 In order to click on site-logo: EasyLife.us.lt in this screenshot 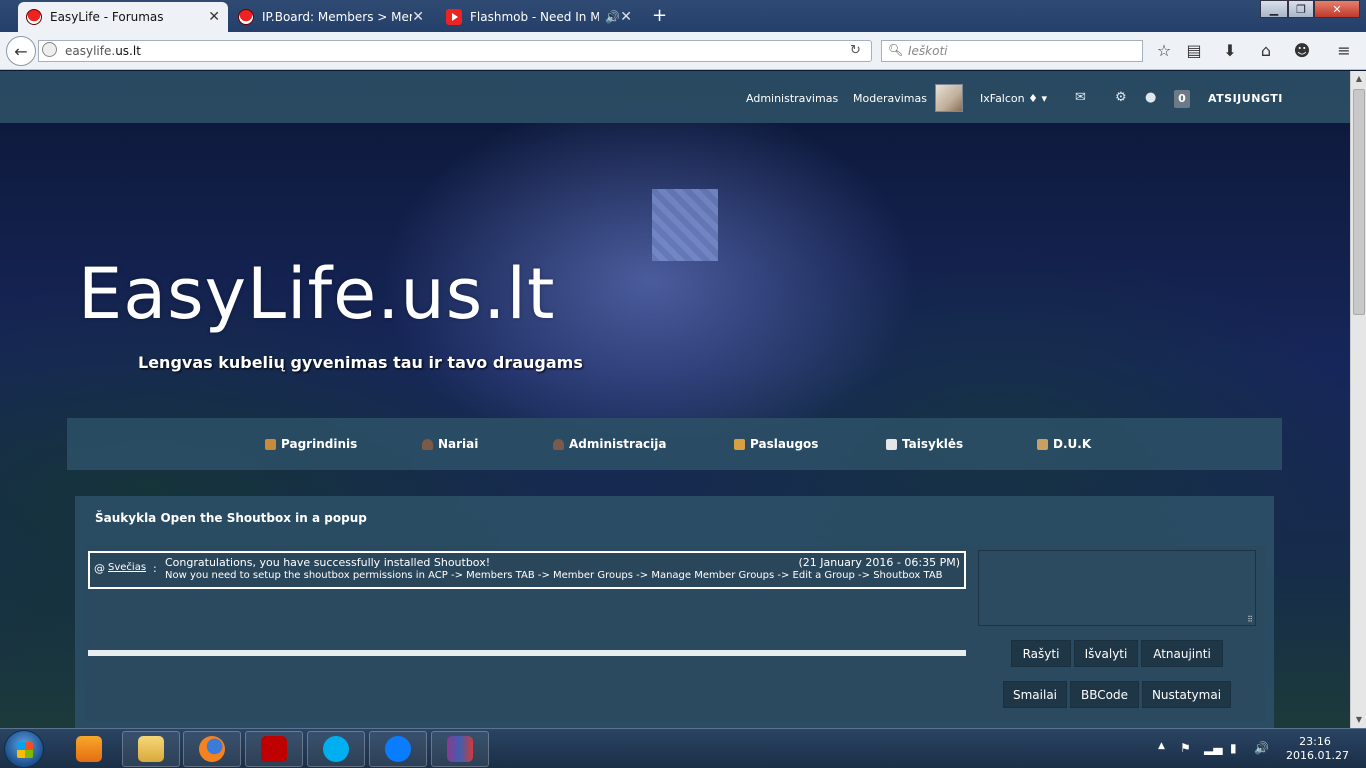, I will do `click(316, 294)`.